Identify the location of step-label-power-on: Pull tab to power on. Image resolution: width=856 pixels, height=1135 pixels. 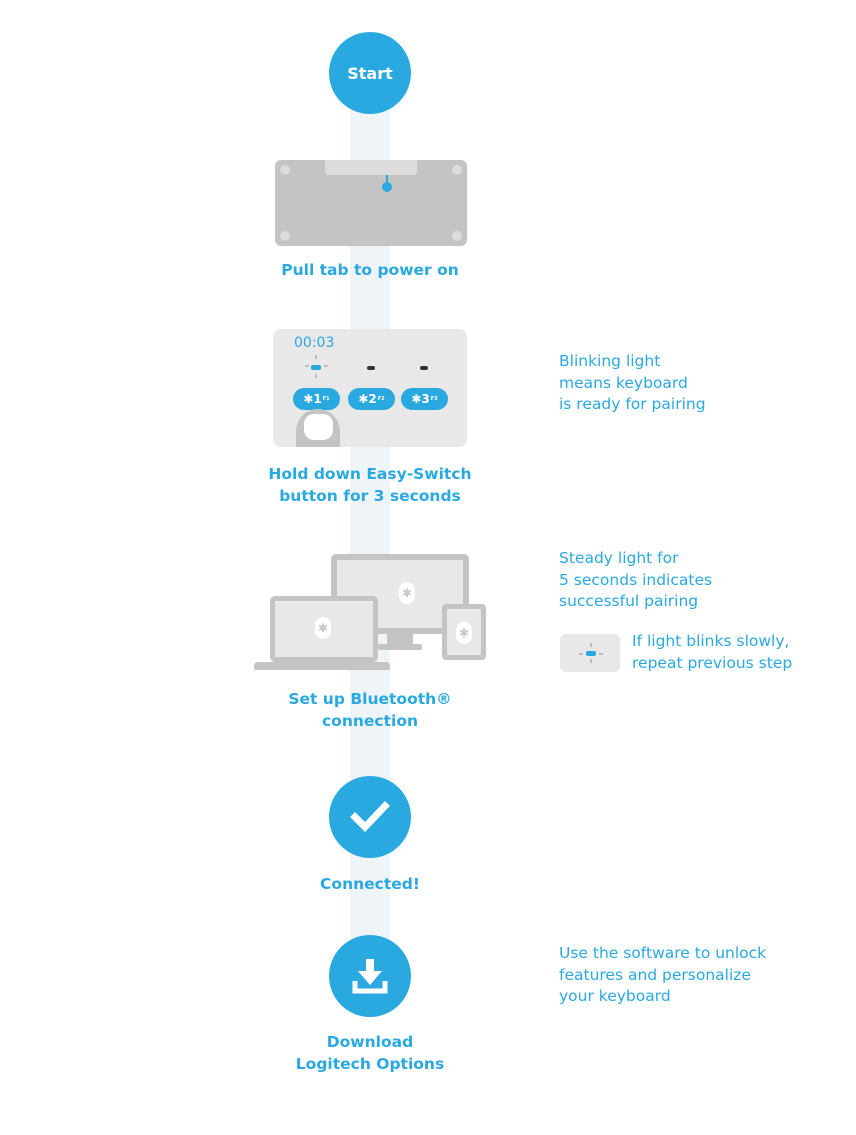
(370, 270).